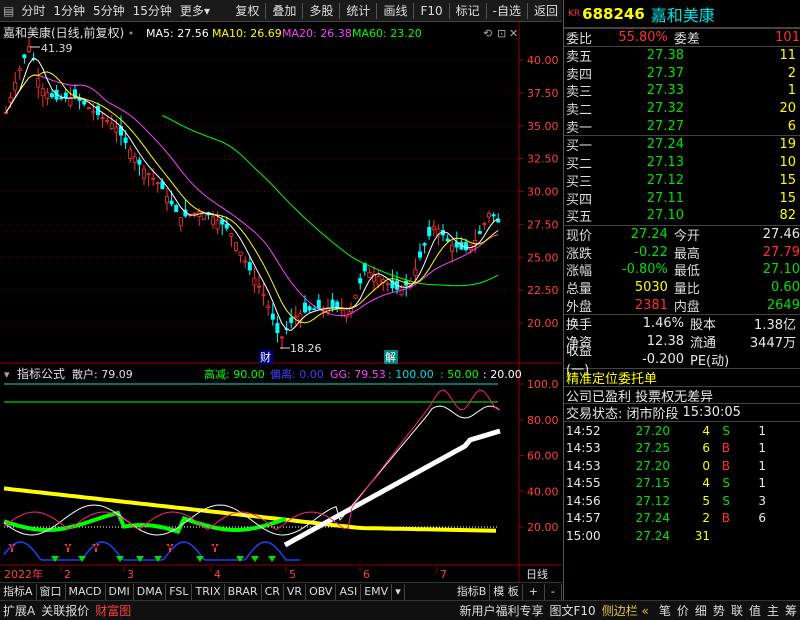 Image resolution: width=800 pixels, height=620 pixels. What do you see at coordinates (683, 610) in the screenshot?
I see `price-icon: 价` at bounding box center [683, 610].